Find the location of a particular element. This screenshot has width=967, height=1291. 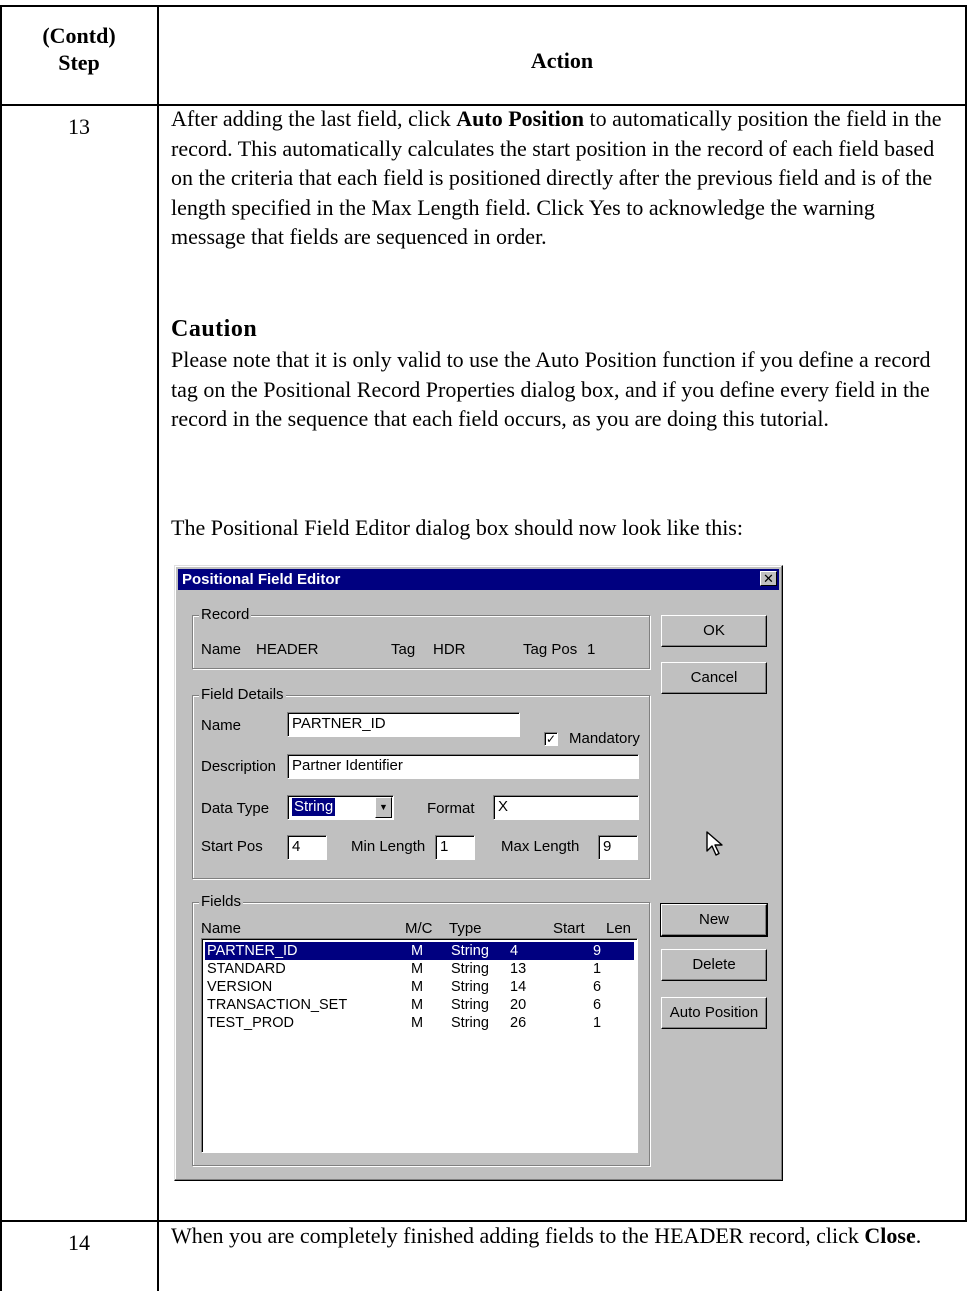

column-header-start: Start is located at coordinates (569, 928).